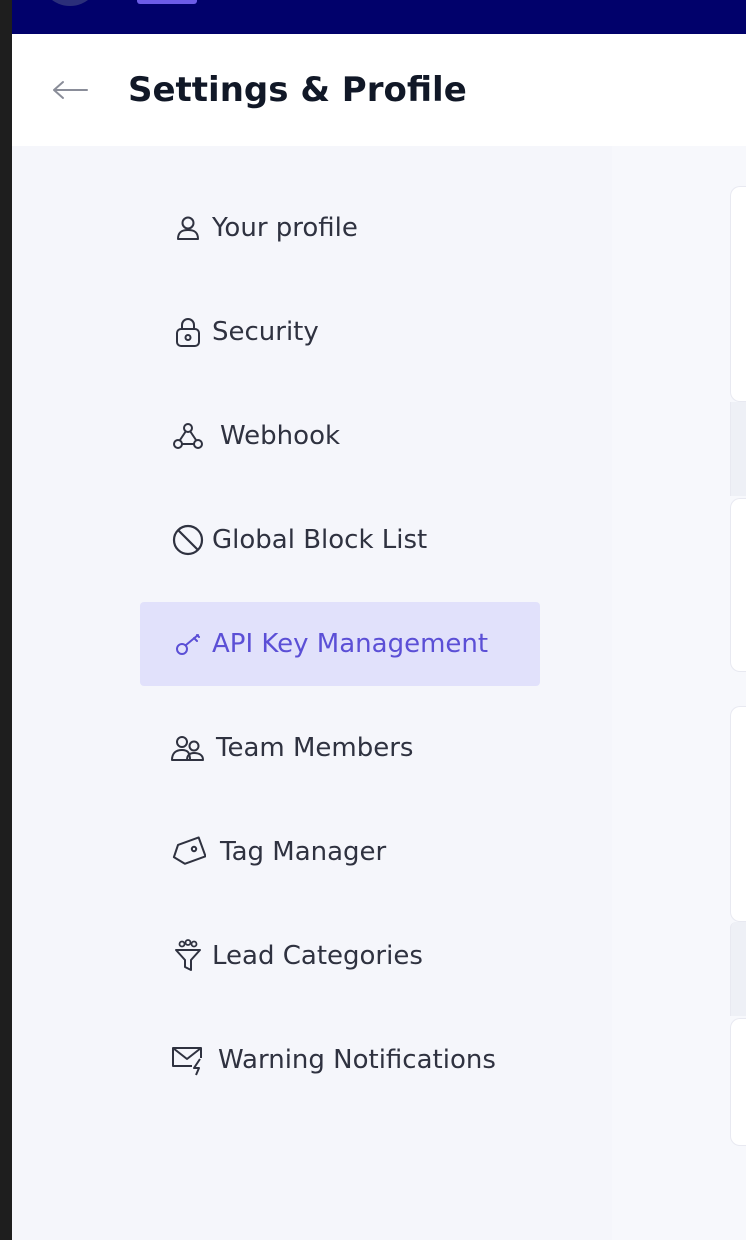 This screenshot has width=746, height=1240. I want to click on sidebar-item-team-members: Team Members, so click(340, 748).